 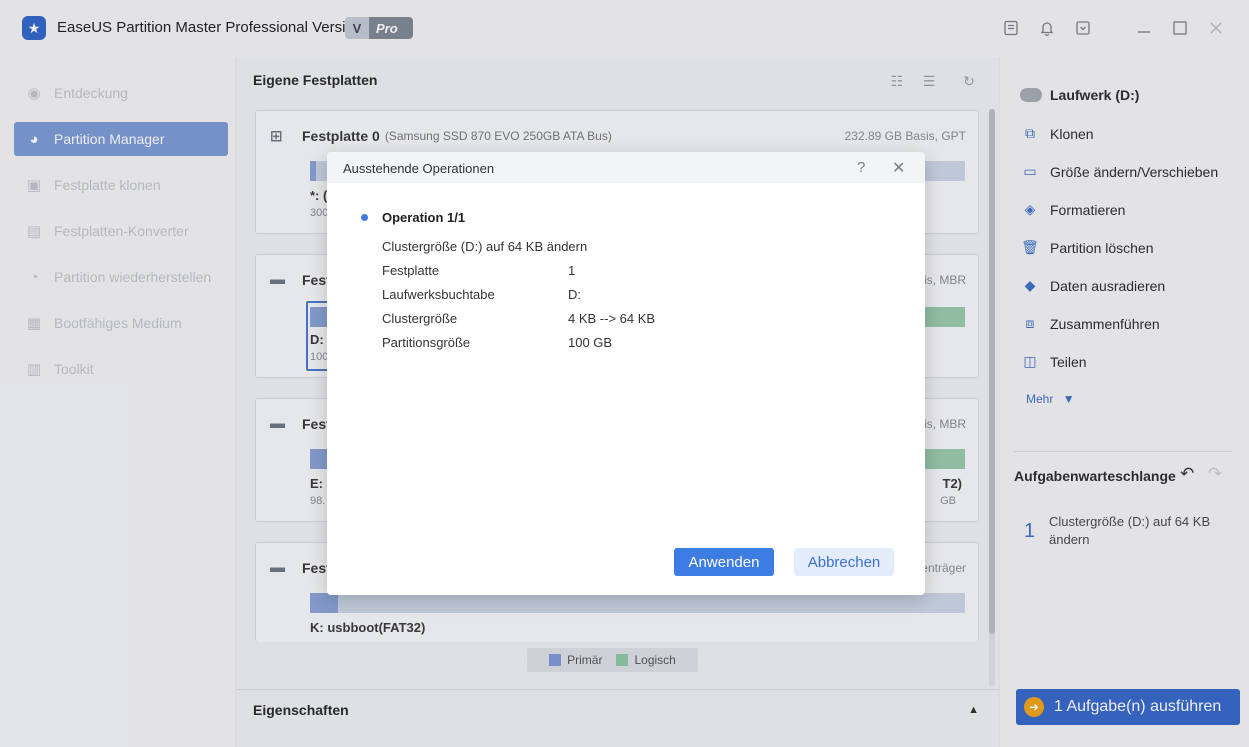 I want to click on apply-button: Anwenden, so click(x=724, y=562).